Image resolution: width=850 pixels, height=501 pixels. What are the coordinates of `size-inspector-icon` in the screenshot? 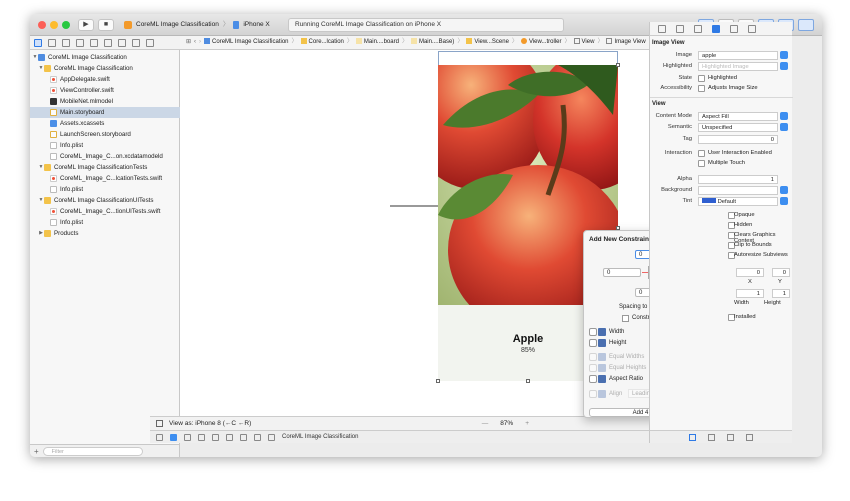 It's located at (734, 29).